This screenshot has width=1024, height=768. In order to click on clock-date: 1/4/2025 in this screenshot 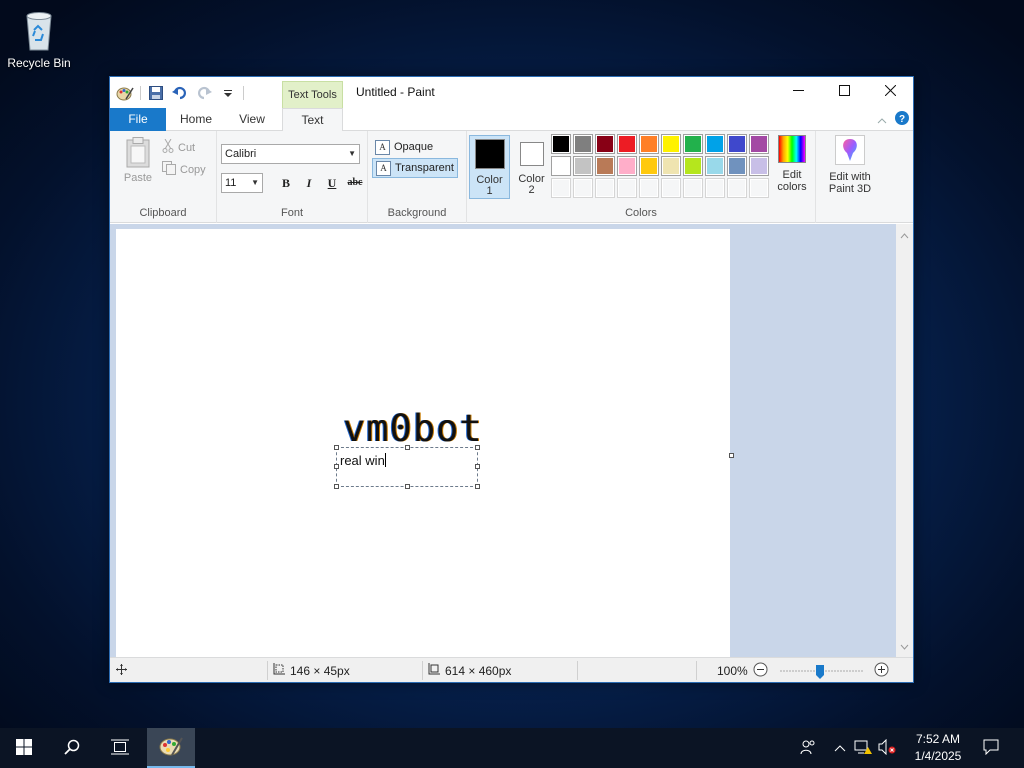, I will do `click(938, 756)`.